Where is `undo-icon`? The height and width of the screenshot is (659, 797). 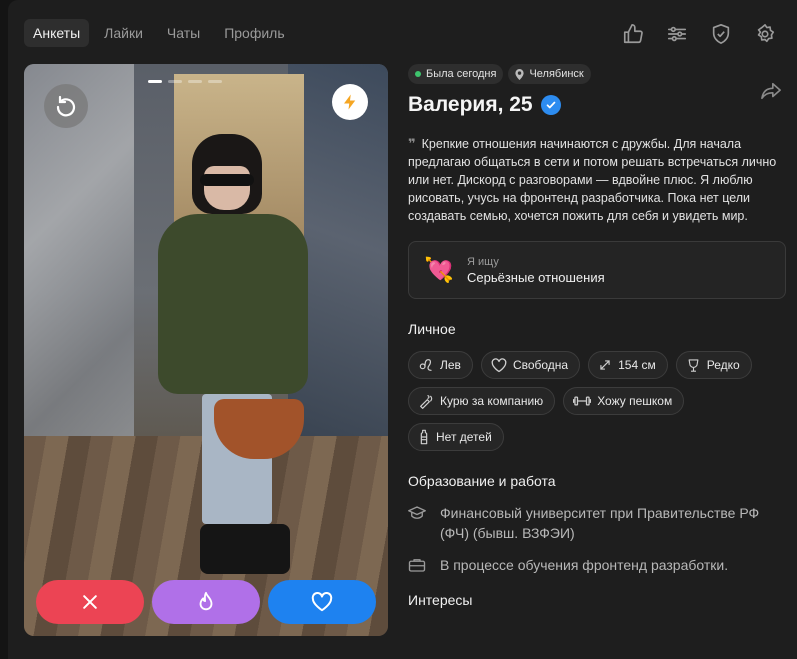 undo-icon is located at coordinates (66, 106).